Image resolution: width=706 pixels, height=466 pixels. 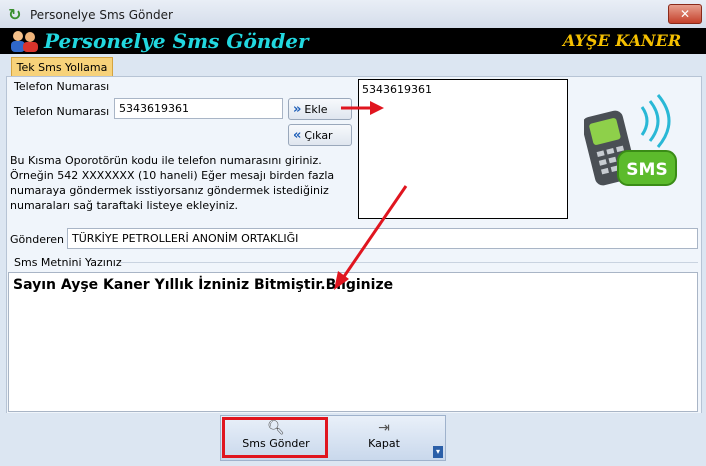 I want to click on add-button: » Ekle, so click(x=320, y=109).